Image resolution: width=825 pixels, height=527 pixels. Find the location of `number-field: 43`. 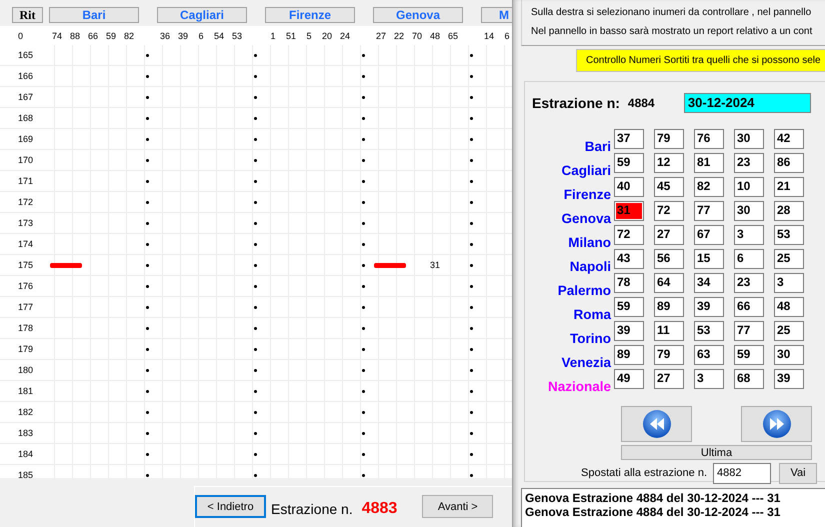

number-field: 43 is located at coordinates (629, 259).